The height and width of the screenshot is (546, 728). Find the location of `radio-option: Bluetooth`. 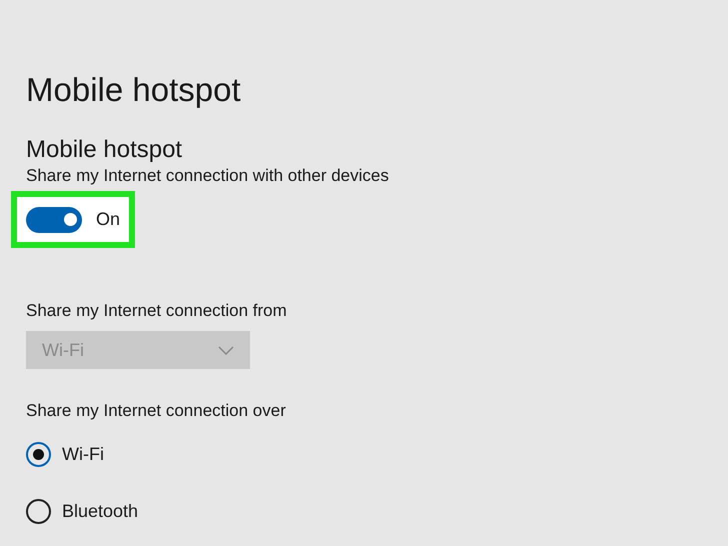

radio-option: Bluetooth is located at coordinates (82, 511).